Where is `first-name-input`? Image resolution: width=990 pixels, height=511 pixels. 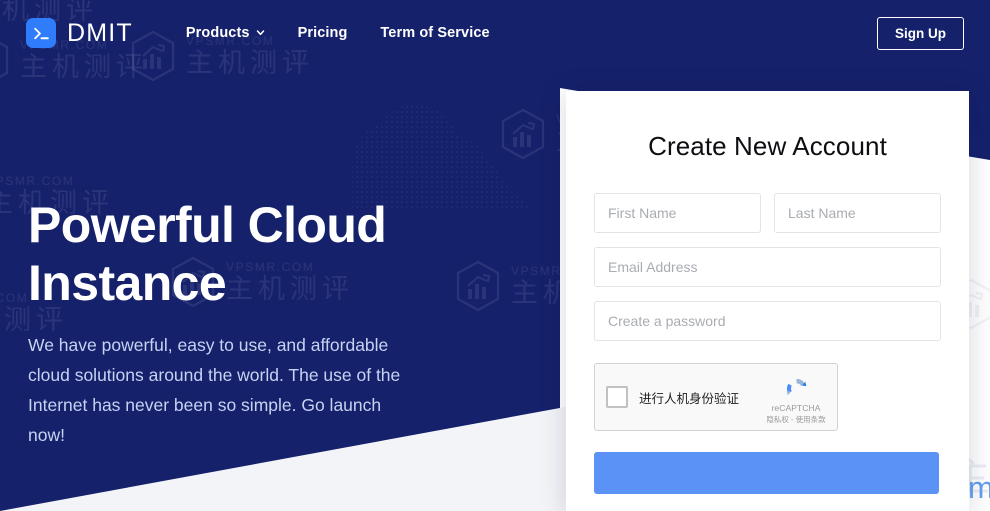 first-name-input is located at coordinates (677, 213).